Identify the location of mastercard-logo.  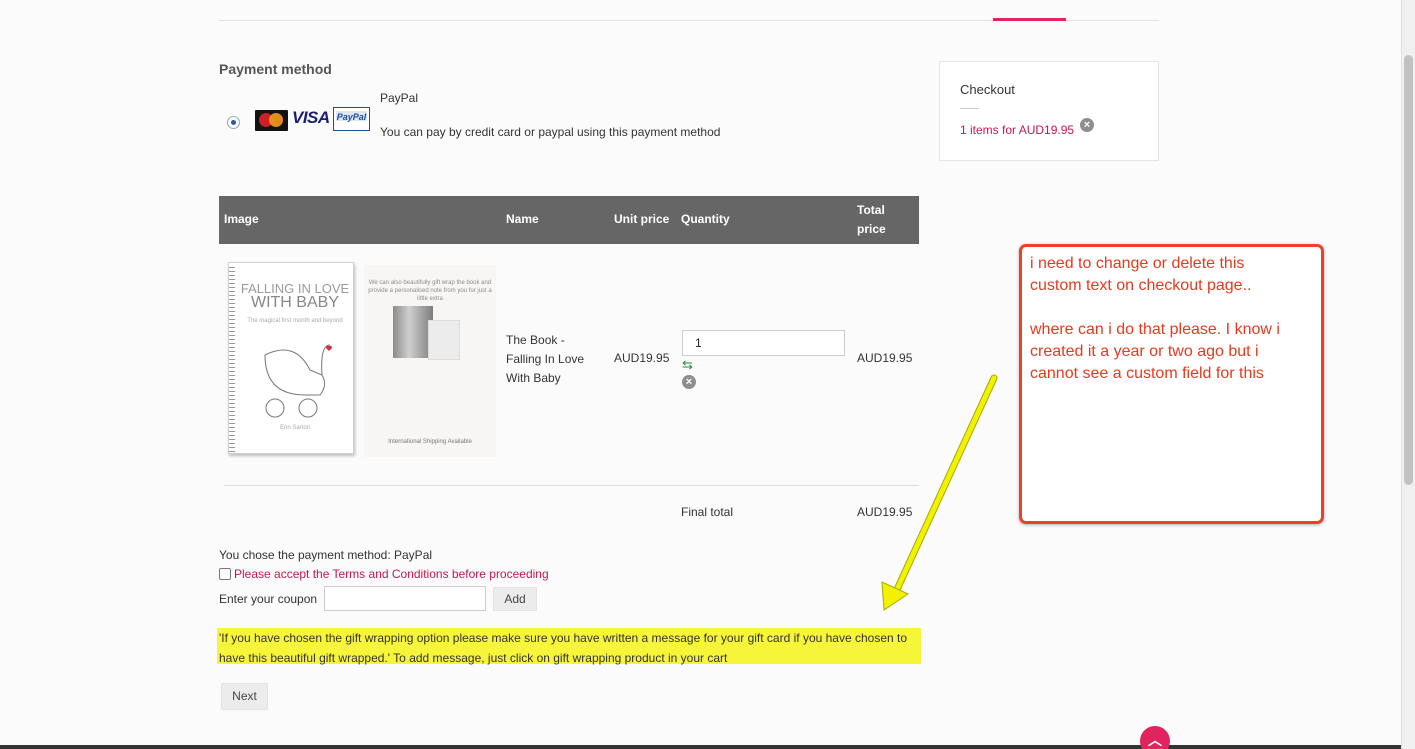
(271, 120).